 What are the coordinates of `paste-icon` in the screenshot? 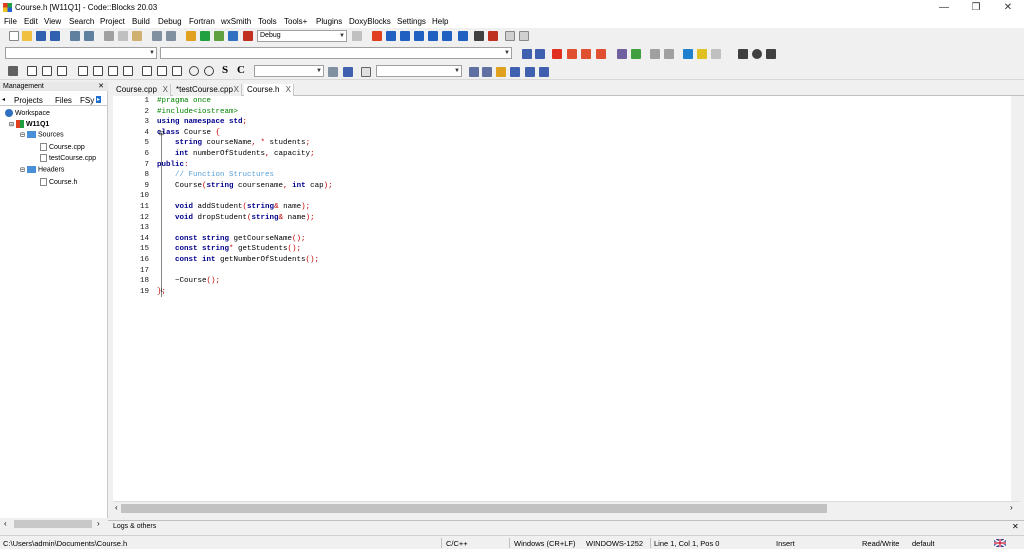 It's located at (137, 36).